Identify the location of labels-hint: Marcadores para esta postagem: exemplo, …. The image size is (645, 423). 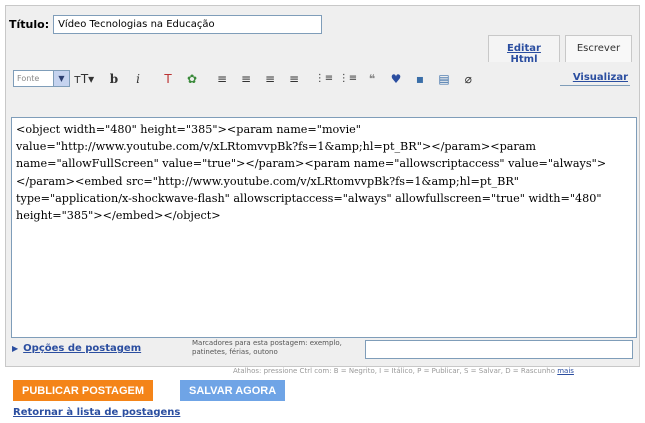
(267, 347).